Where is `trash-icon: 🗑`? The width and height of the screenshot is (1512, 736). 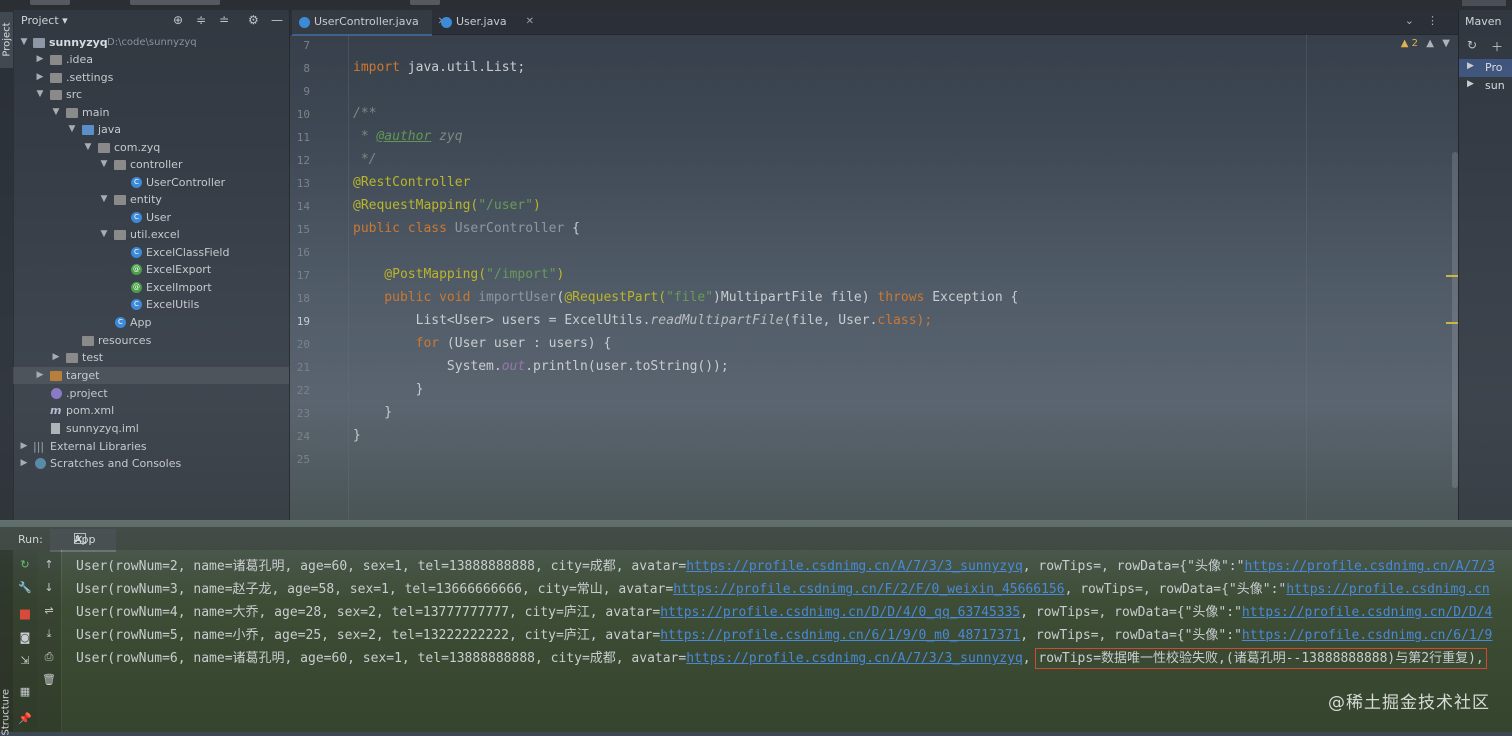 trash-icon: 🗑 is located at coordinates (49, 680).